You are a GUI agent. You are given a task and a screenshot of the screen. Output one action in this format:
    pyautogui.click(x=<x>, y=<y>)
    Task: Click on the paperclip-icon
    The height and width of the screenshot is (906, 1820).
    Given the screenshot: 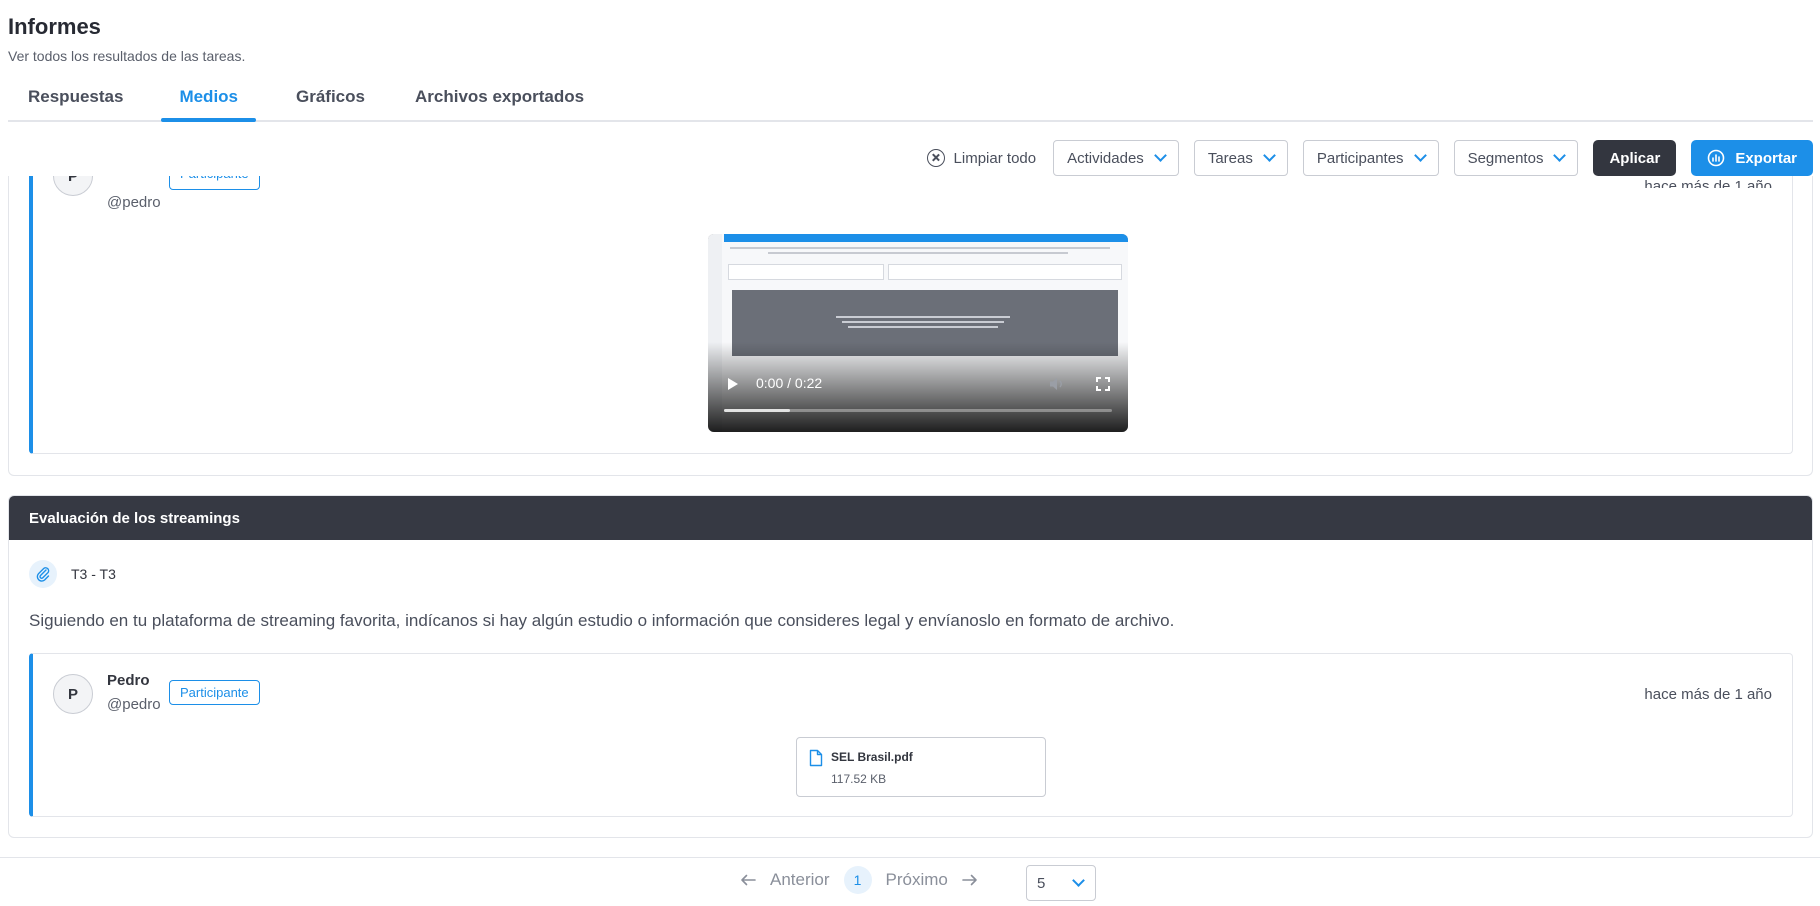 What is the action you would take?
    pyautogui.click(x=43, y=574)
    